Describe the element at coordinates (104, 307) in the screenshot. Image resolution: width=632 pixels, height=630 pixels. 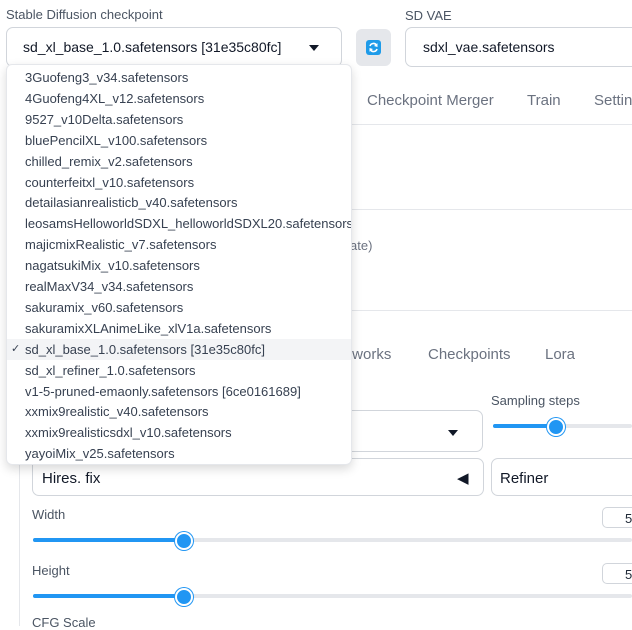
I see `dropdown-option-label: sakuramix_v60.safetensors` at that location.